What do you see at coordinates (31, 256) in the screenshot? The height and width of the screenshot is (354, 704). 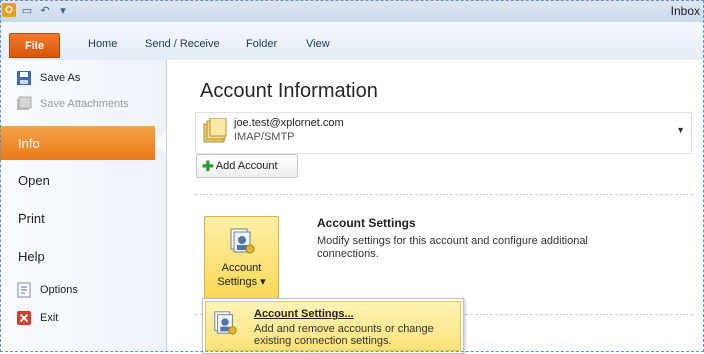 I see `nav-help-label: Help` at bounding box center [31, 256].